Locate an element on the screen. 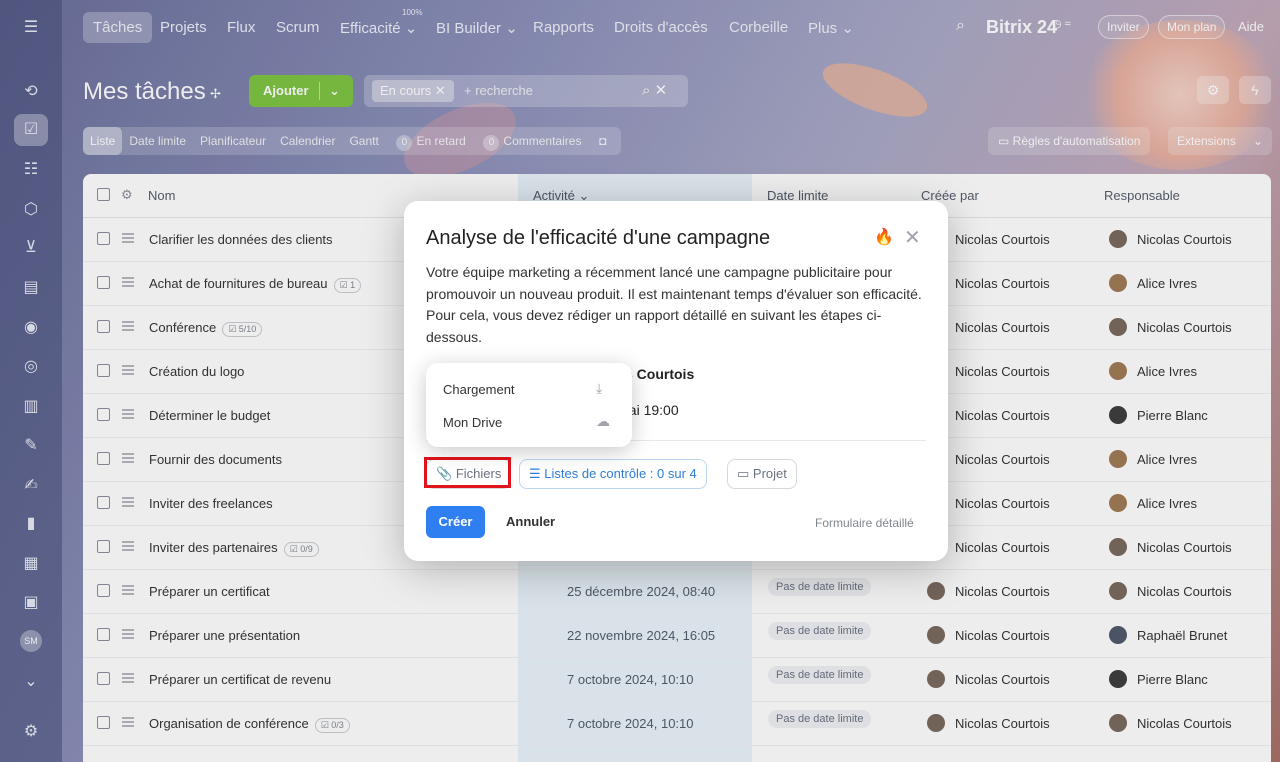  detailed-form-link: Formulaire détaillé is located at coordinates (864, 523).